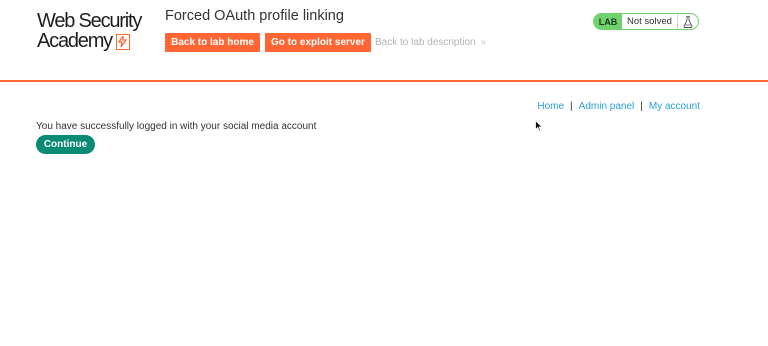 Image resolution: width=768 pixels, height=346 pixels. Describe the element at coordinates (687, 21) in the screenshot. I see `flask-icon` at that location.